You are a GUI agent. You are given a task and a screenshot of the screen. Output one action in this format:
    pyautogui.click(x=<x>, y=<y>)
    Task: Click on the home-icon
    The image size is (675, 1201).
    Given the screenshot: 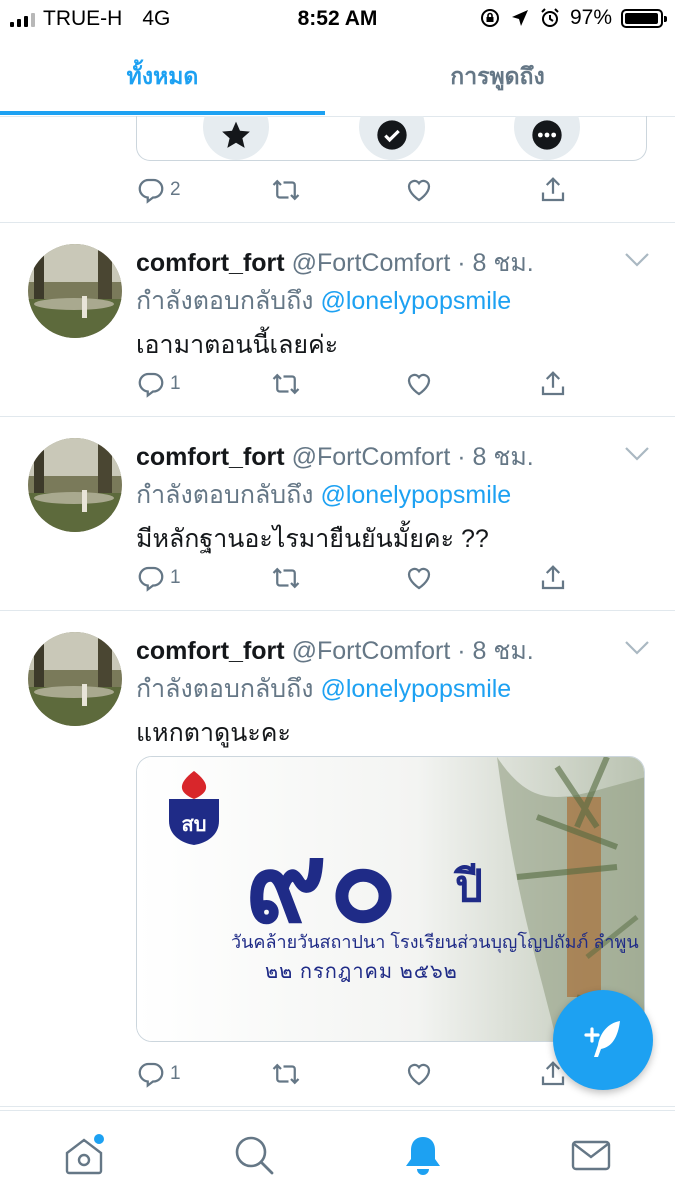 What is the action you would take?
    pyautogui.click(x=84, y=1155)
    